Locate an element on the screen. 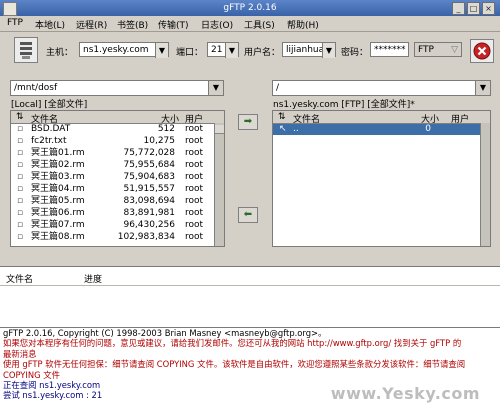  file-name: 冥王篇08.rm is located at coordinates (58, 237).